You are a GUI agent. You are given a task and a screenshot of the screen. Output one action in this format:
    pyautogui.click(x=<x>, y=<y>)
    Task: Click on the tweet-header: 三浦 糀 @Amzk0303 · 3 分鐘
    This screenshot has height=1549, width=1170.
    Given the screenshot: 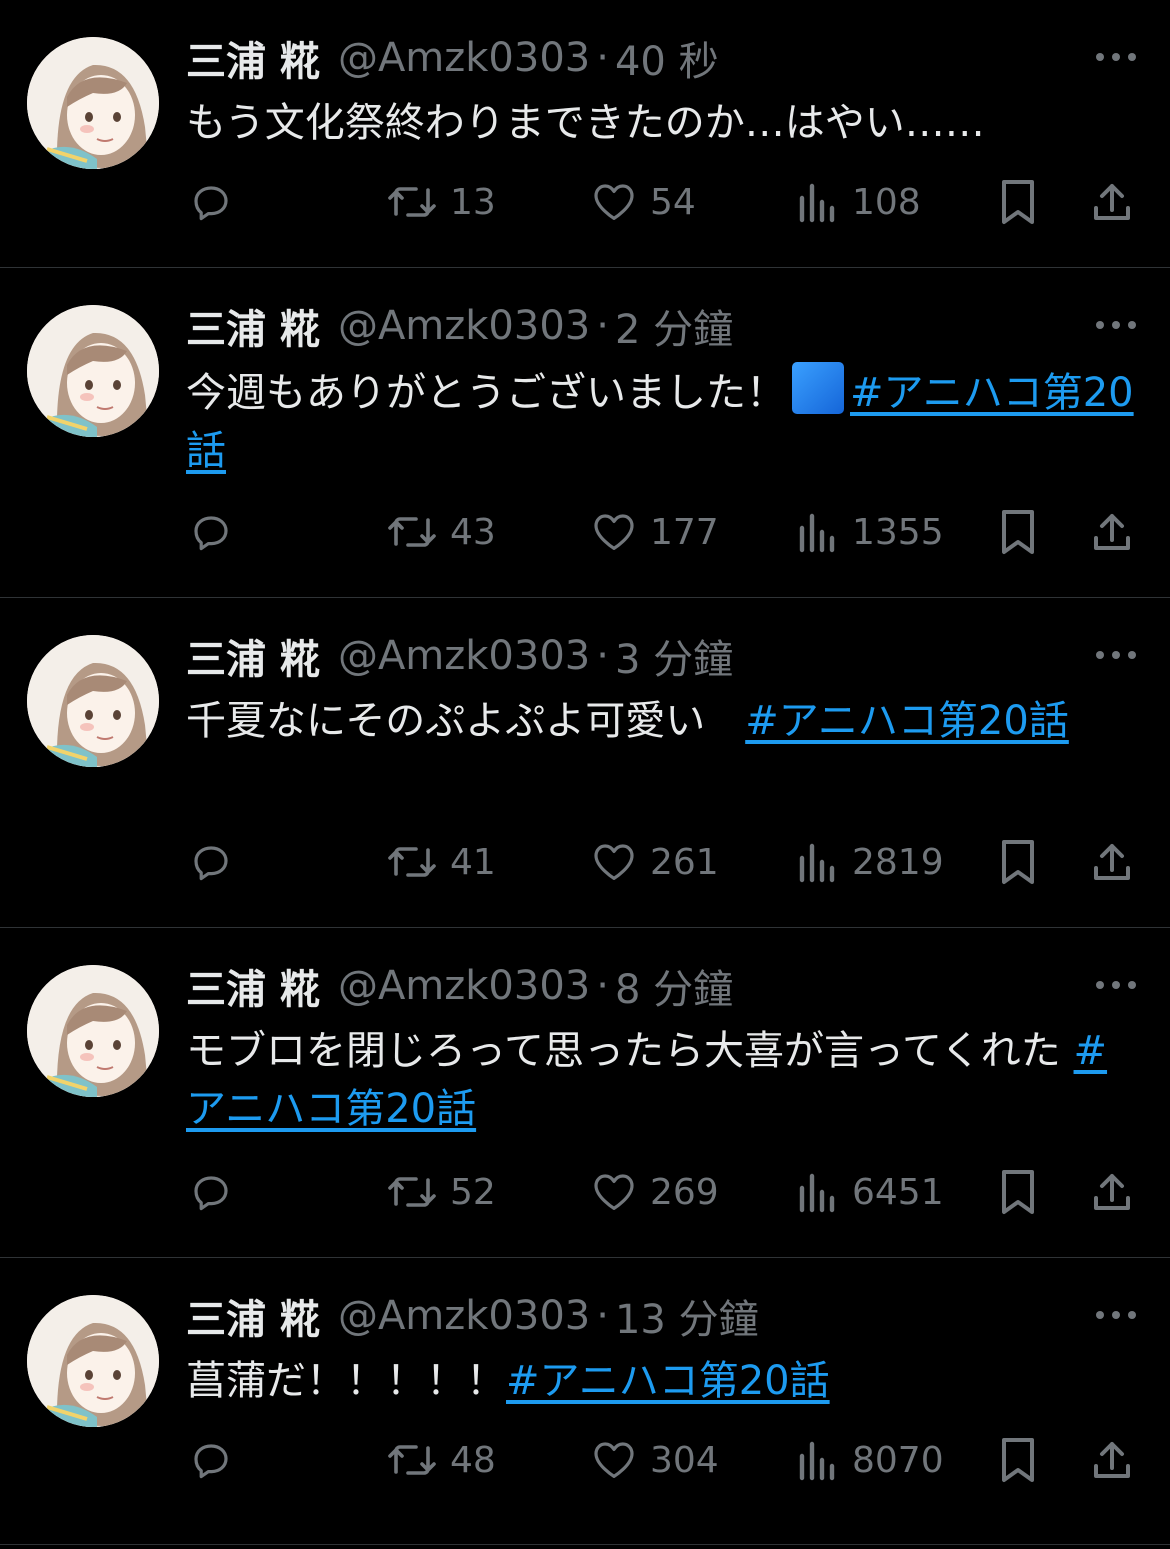 What is the action you would take?
    pyautogui.click(x=459, y=656)
    